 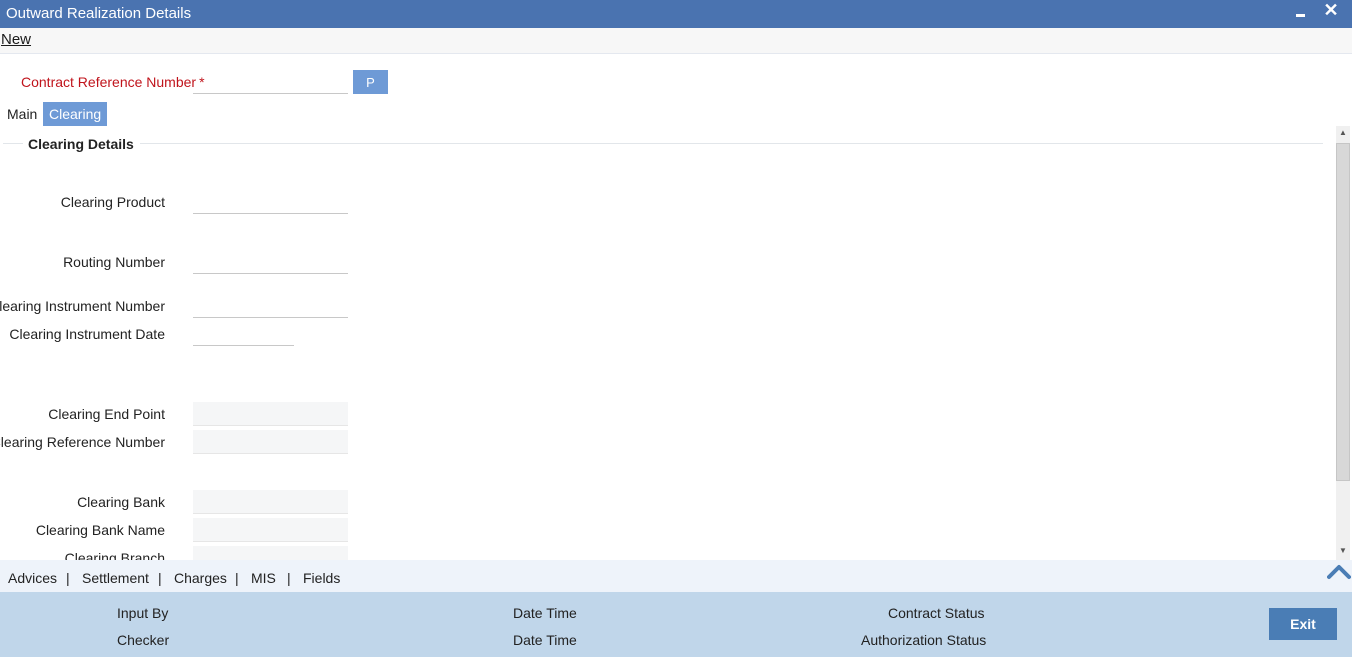 I want to click on advices-link: Advices, so click(x=32, y=578).